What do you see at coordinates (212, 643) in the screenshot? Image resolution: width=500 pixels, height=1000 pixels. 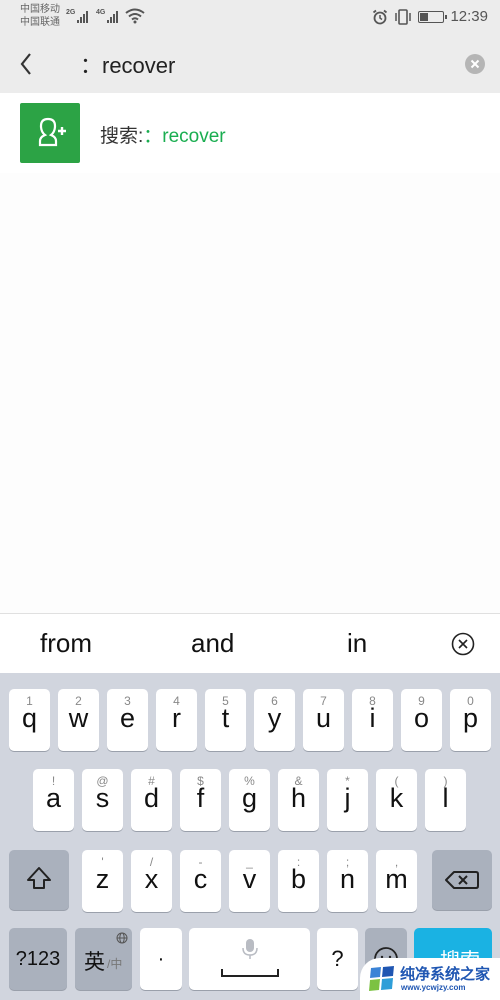 I see `suggestion-and: and` at bounding box center [212, 643].